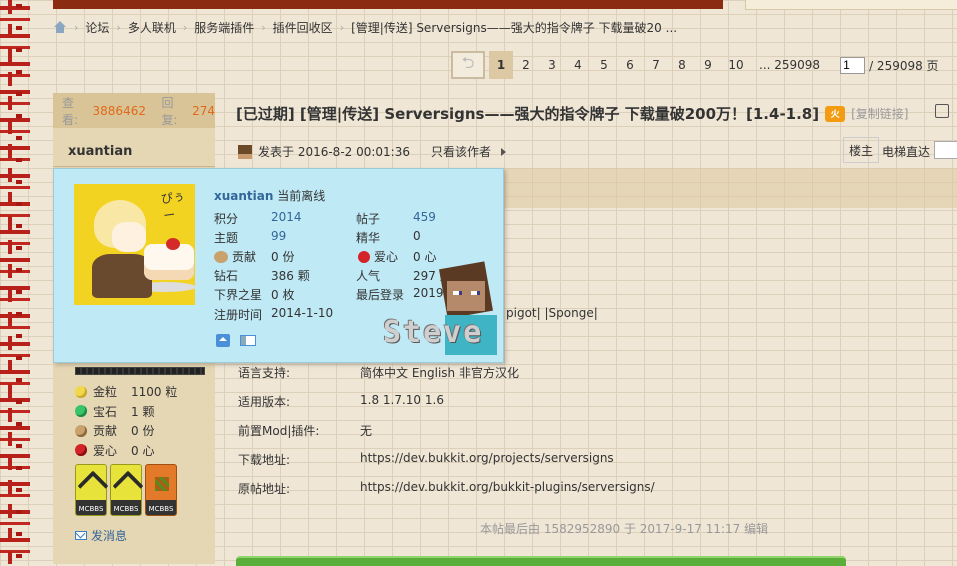 Image resolution: width=957 pixels, height=566 pixels. What do you see at coordinates (945, 150) in the screenshot?
I see `floor-jump-input` at bounding box center [945, 150].